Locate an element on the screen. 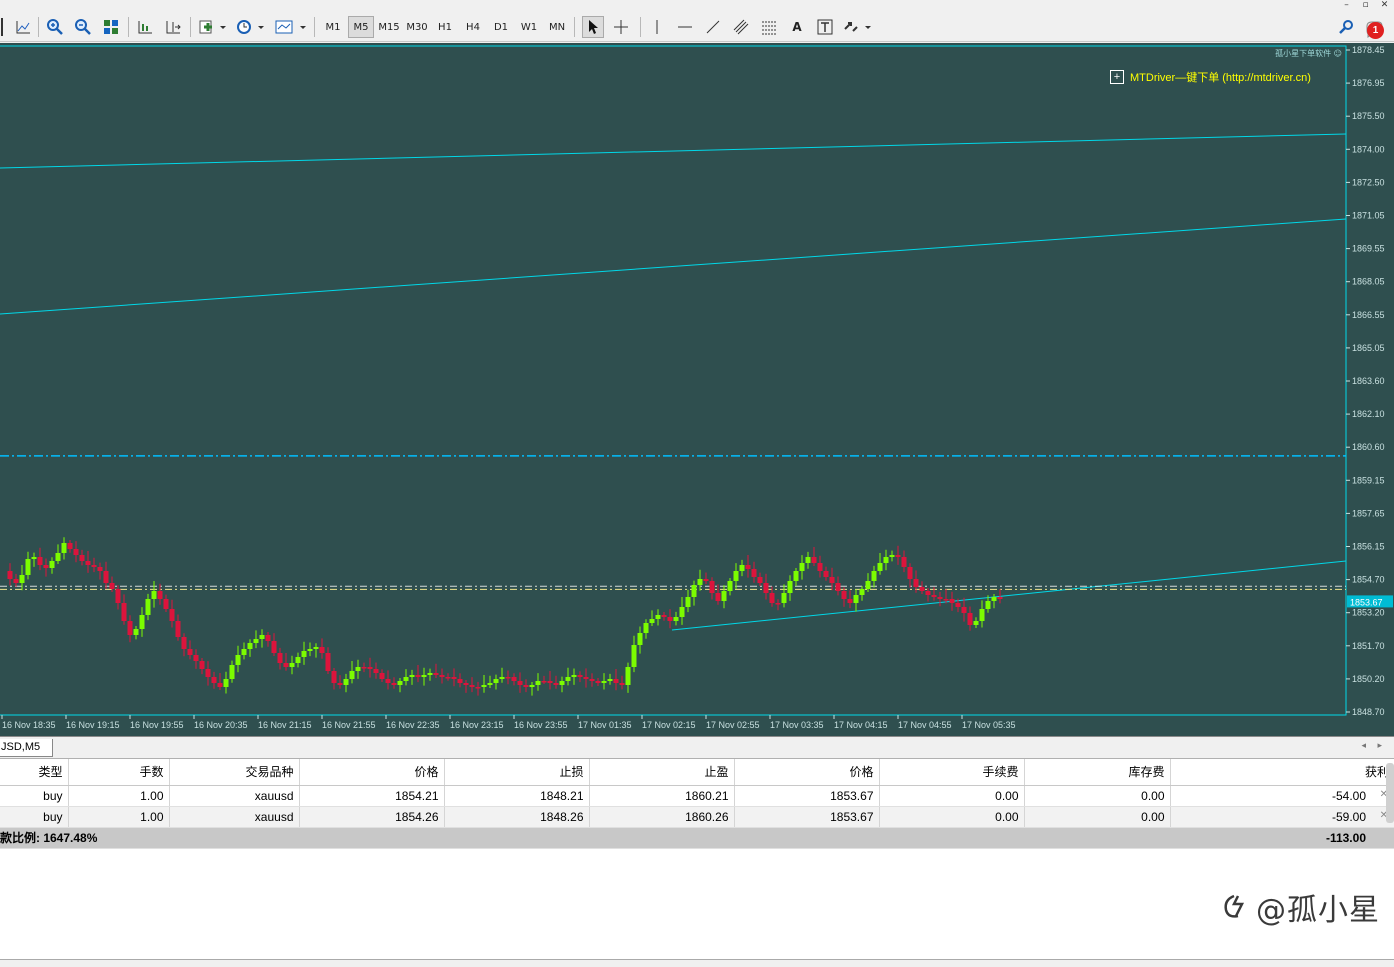 The width and height of the screenshot is (1394, 967). price-tick-label: 1871.05 is located at coordinates (1368, 216).